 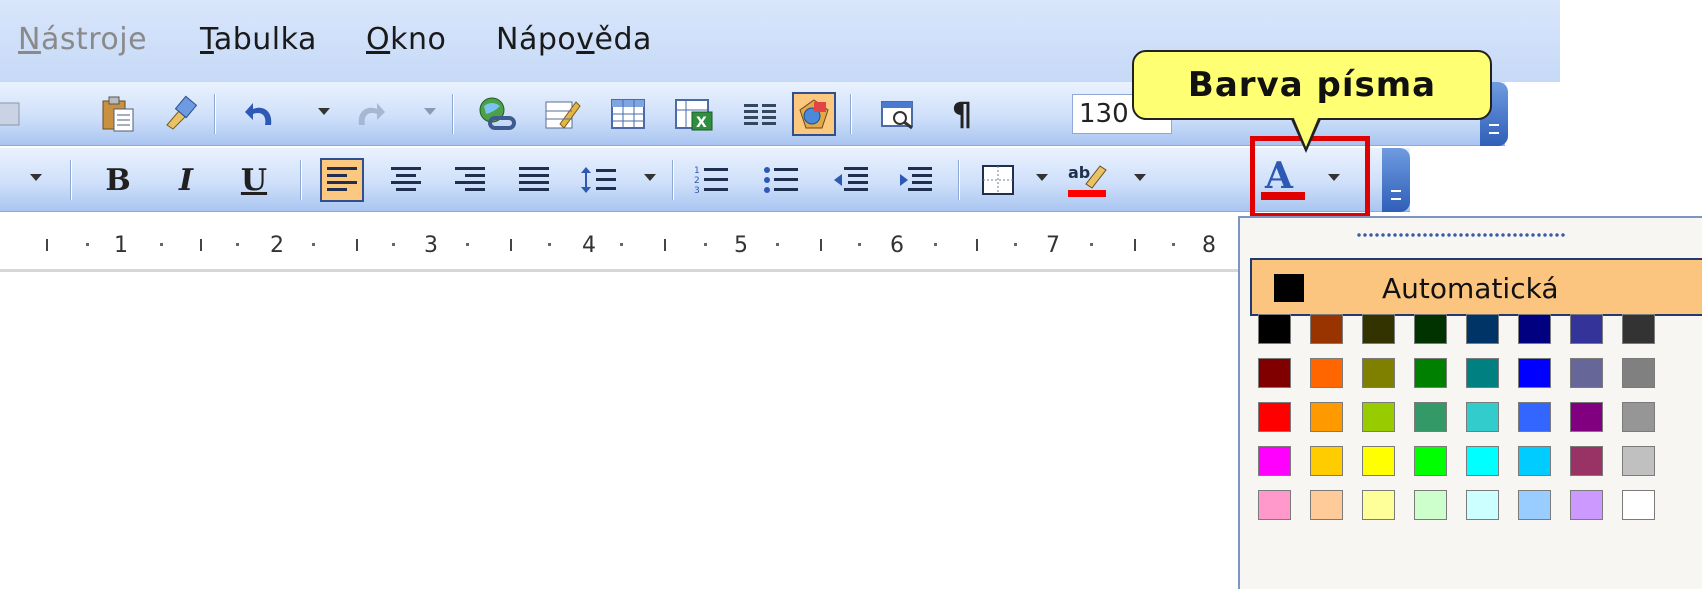 What do you see at coordinates (760, 114) in the screenshot?
I see `columns-icon` at bounding box center [760, 114].